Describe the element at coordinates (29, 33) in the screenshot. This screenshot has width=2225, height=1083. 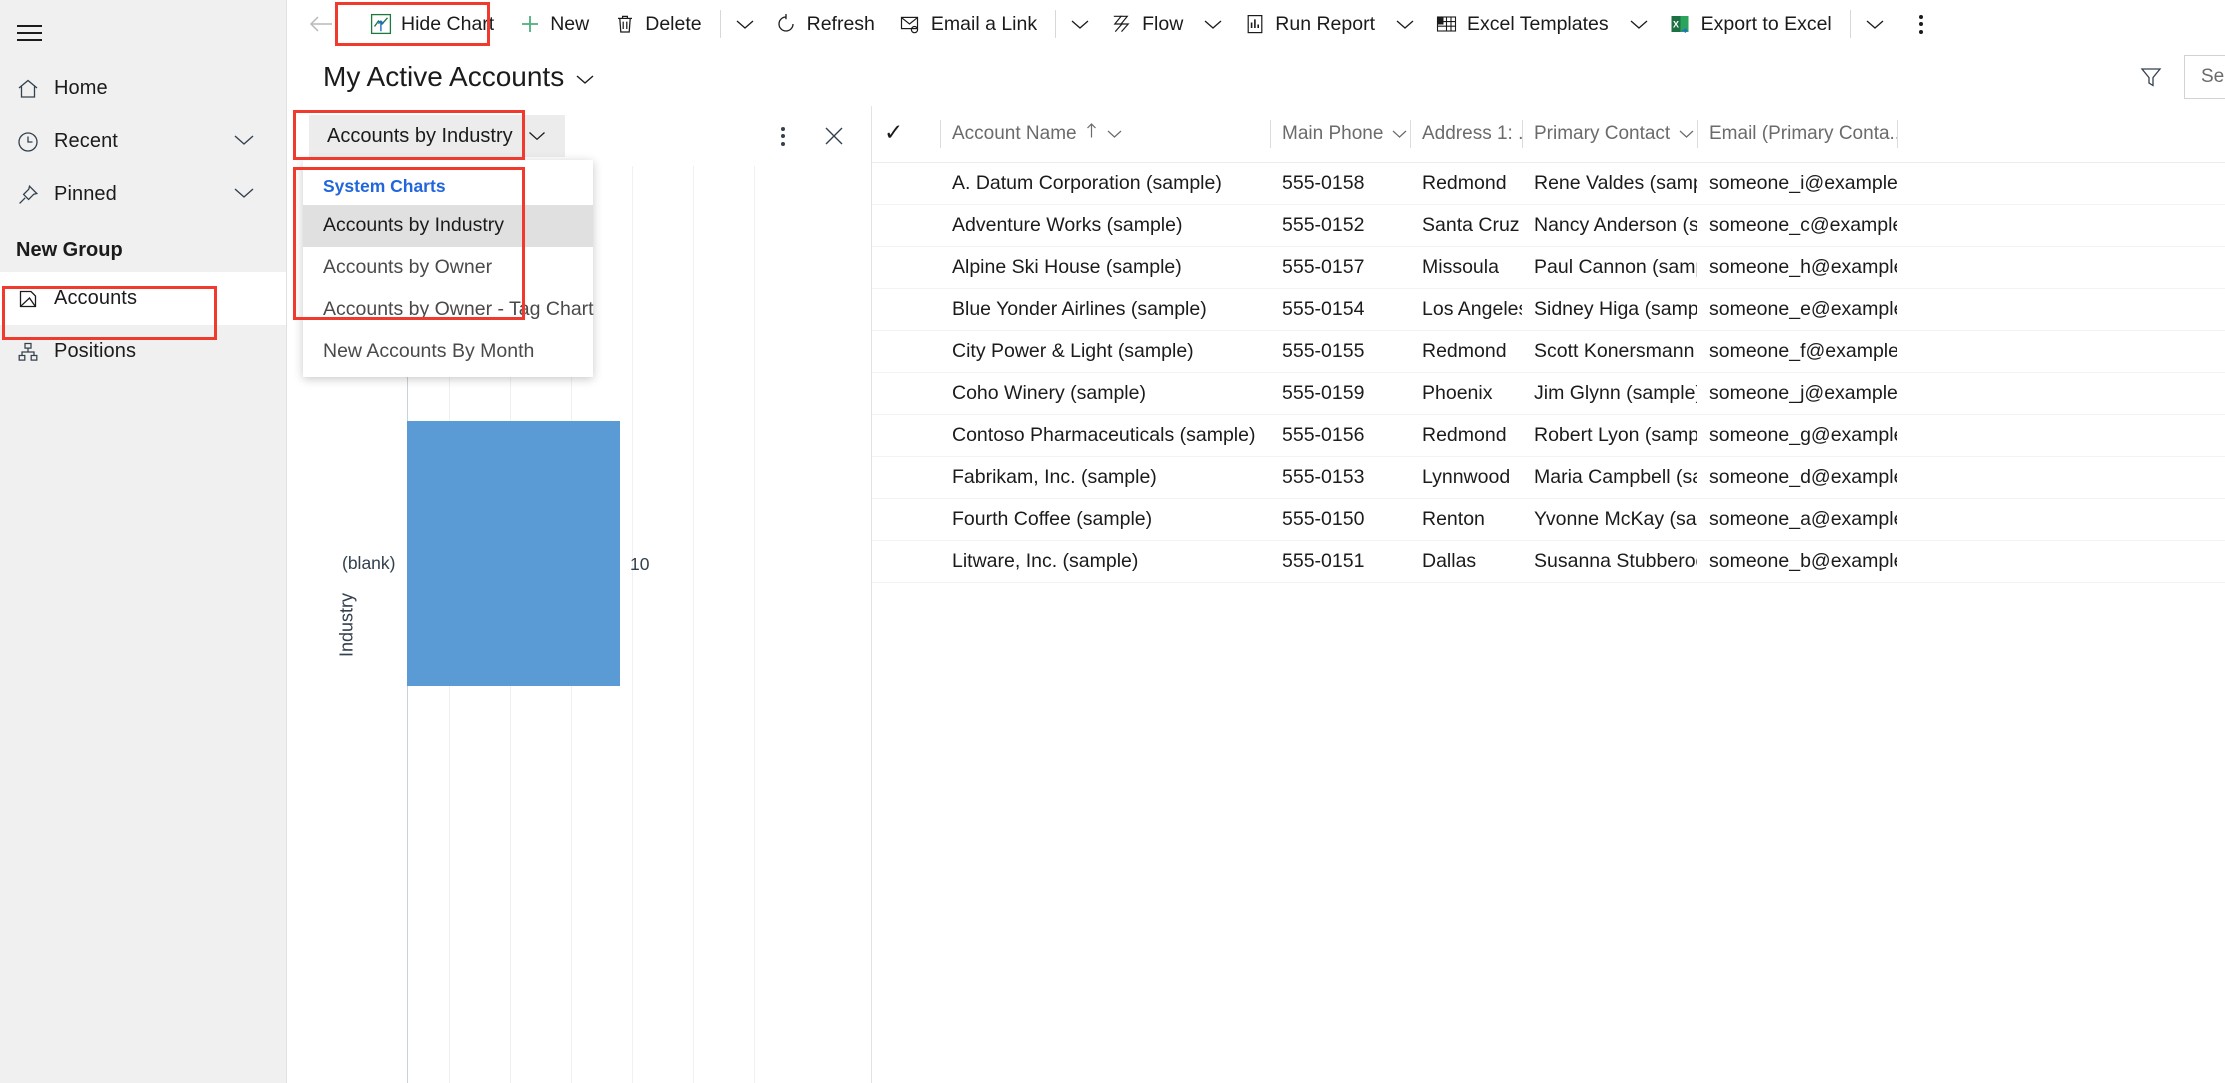
I see `hamburger-menu-icon` at that location.